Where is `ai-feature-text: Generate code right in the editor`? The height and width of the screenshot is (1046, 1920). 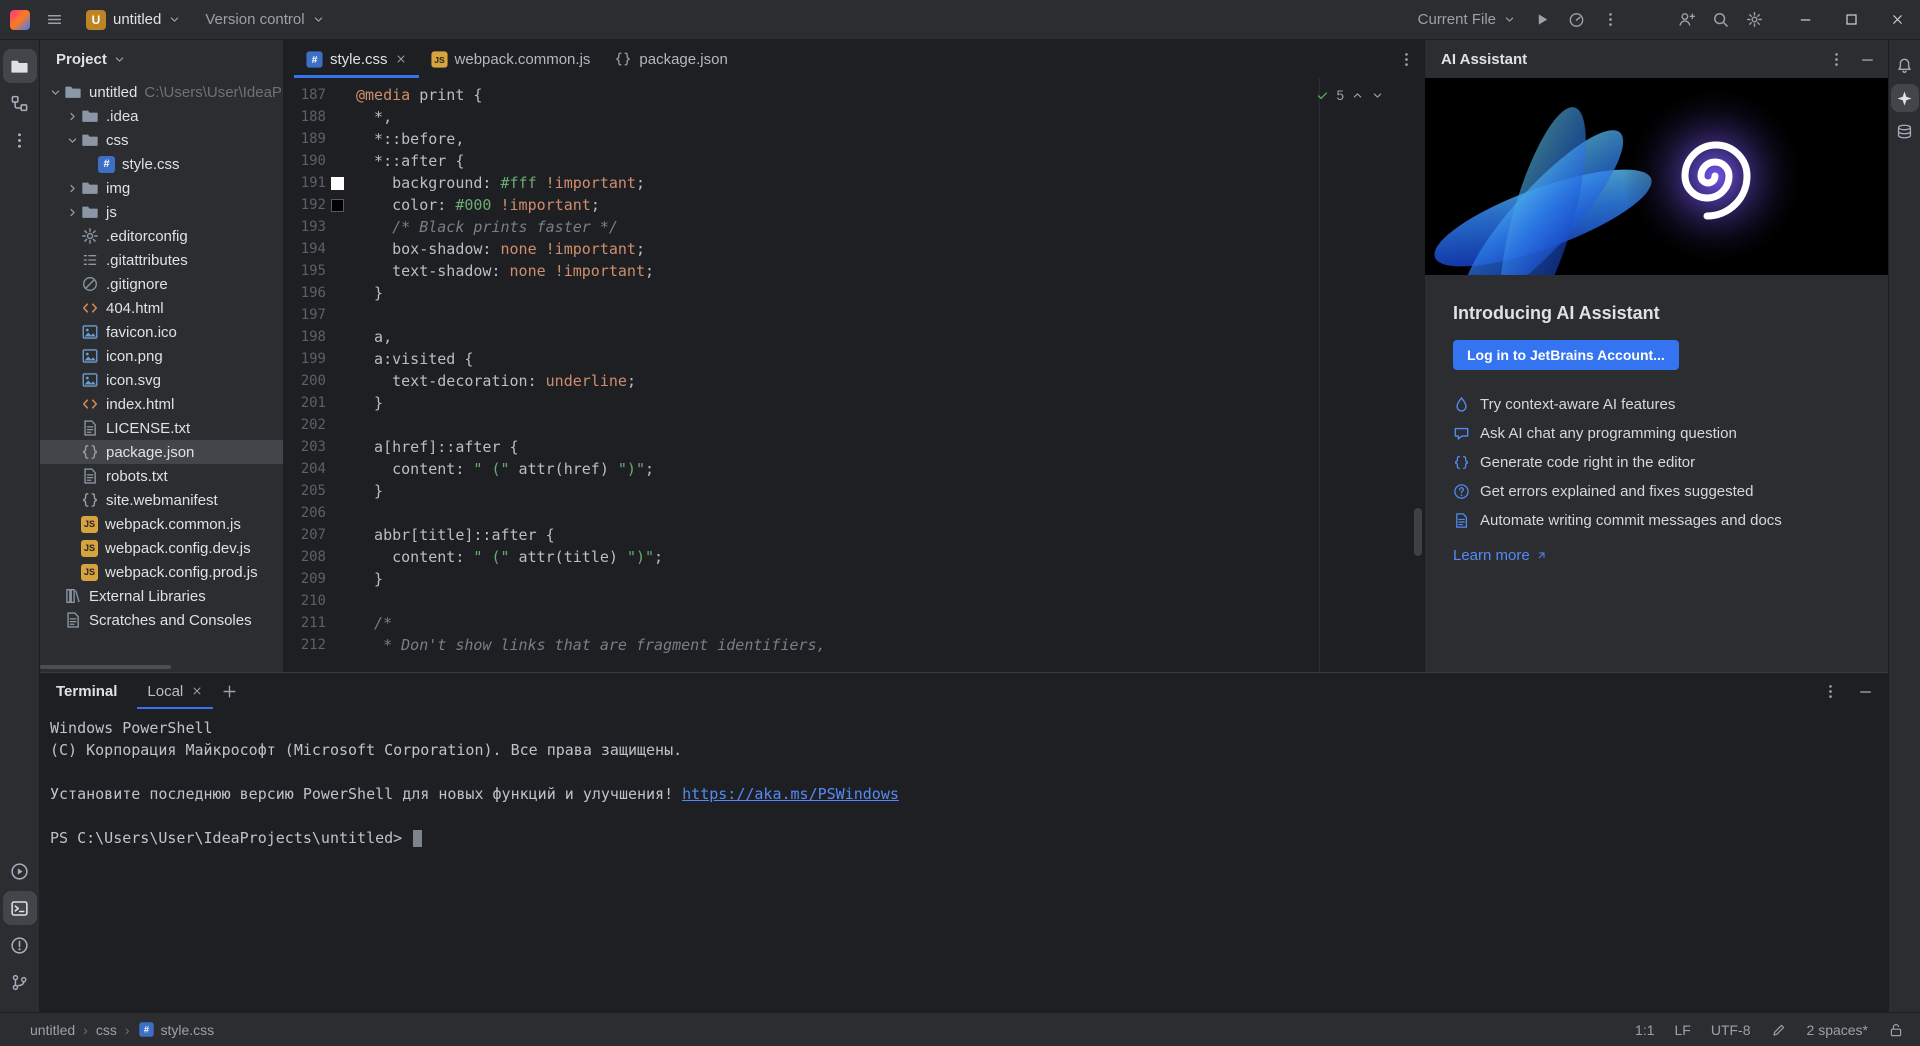 ai-feature-text: Generate code right in the editor is located at coordinates (1588, 462).